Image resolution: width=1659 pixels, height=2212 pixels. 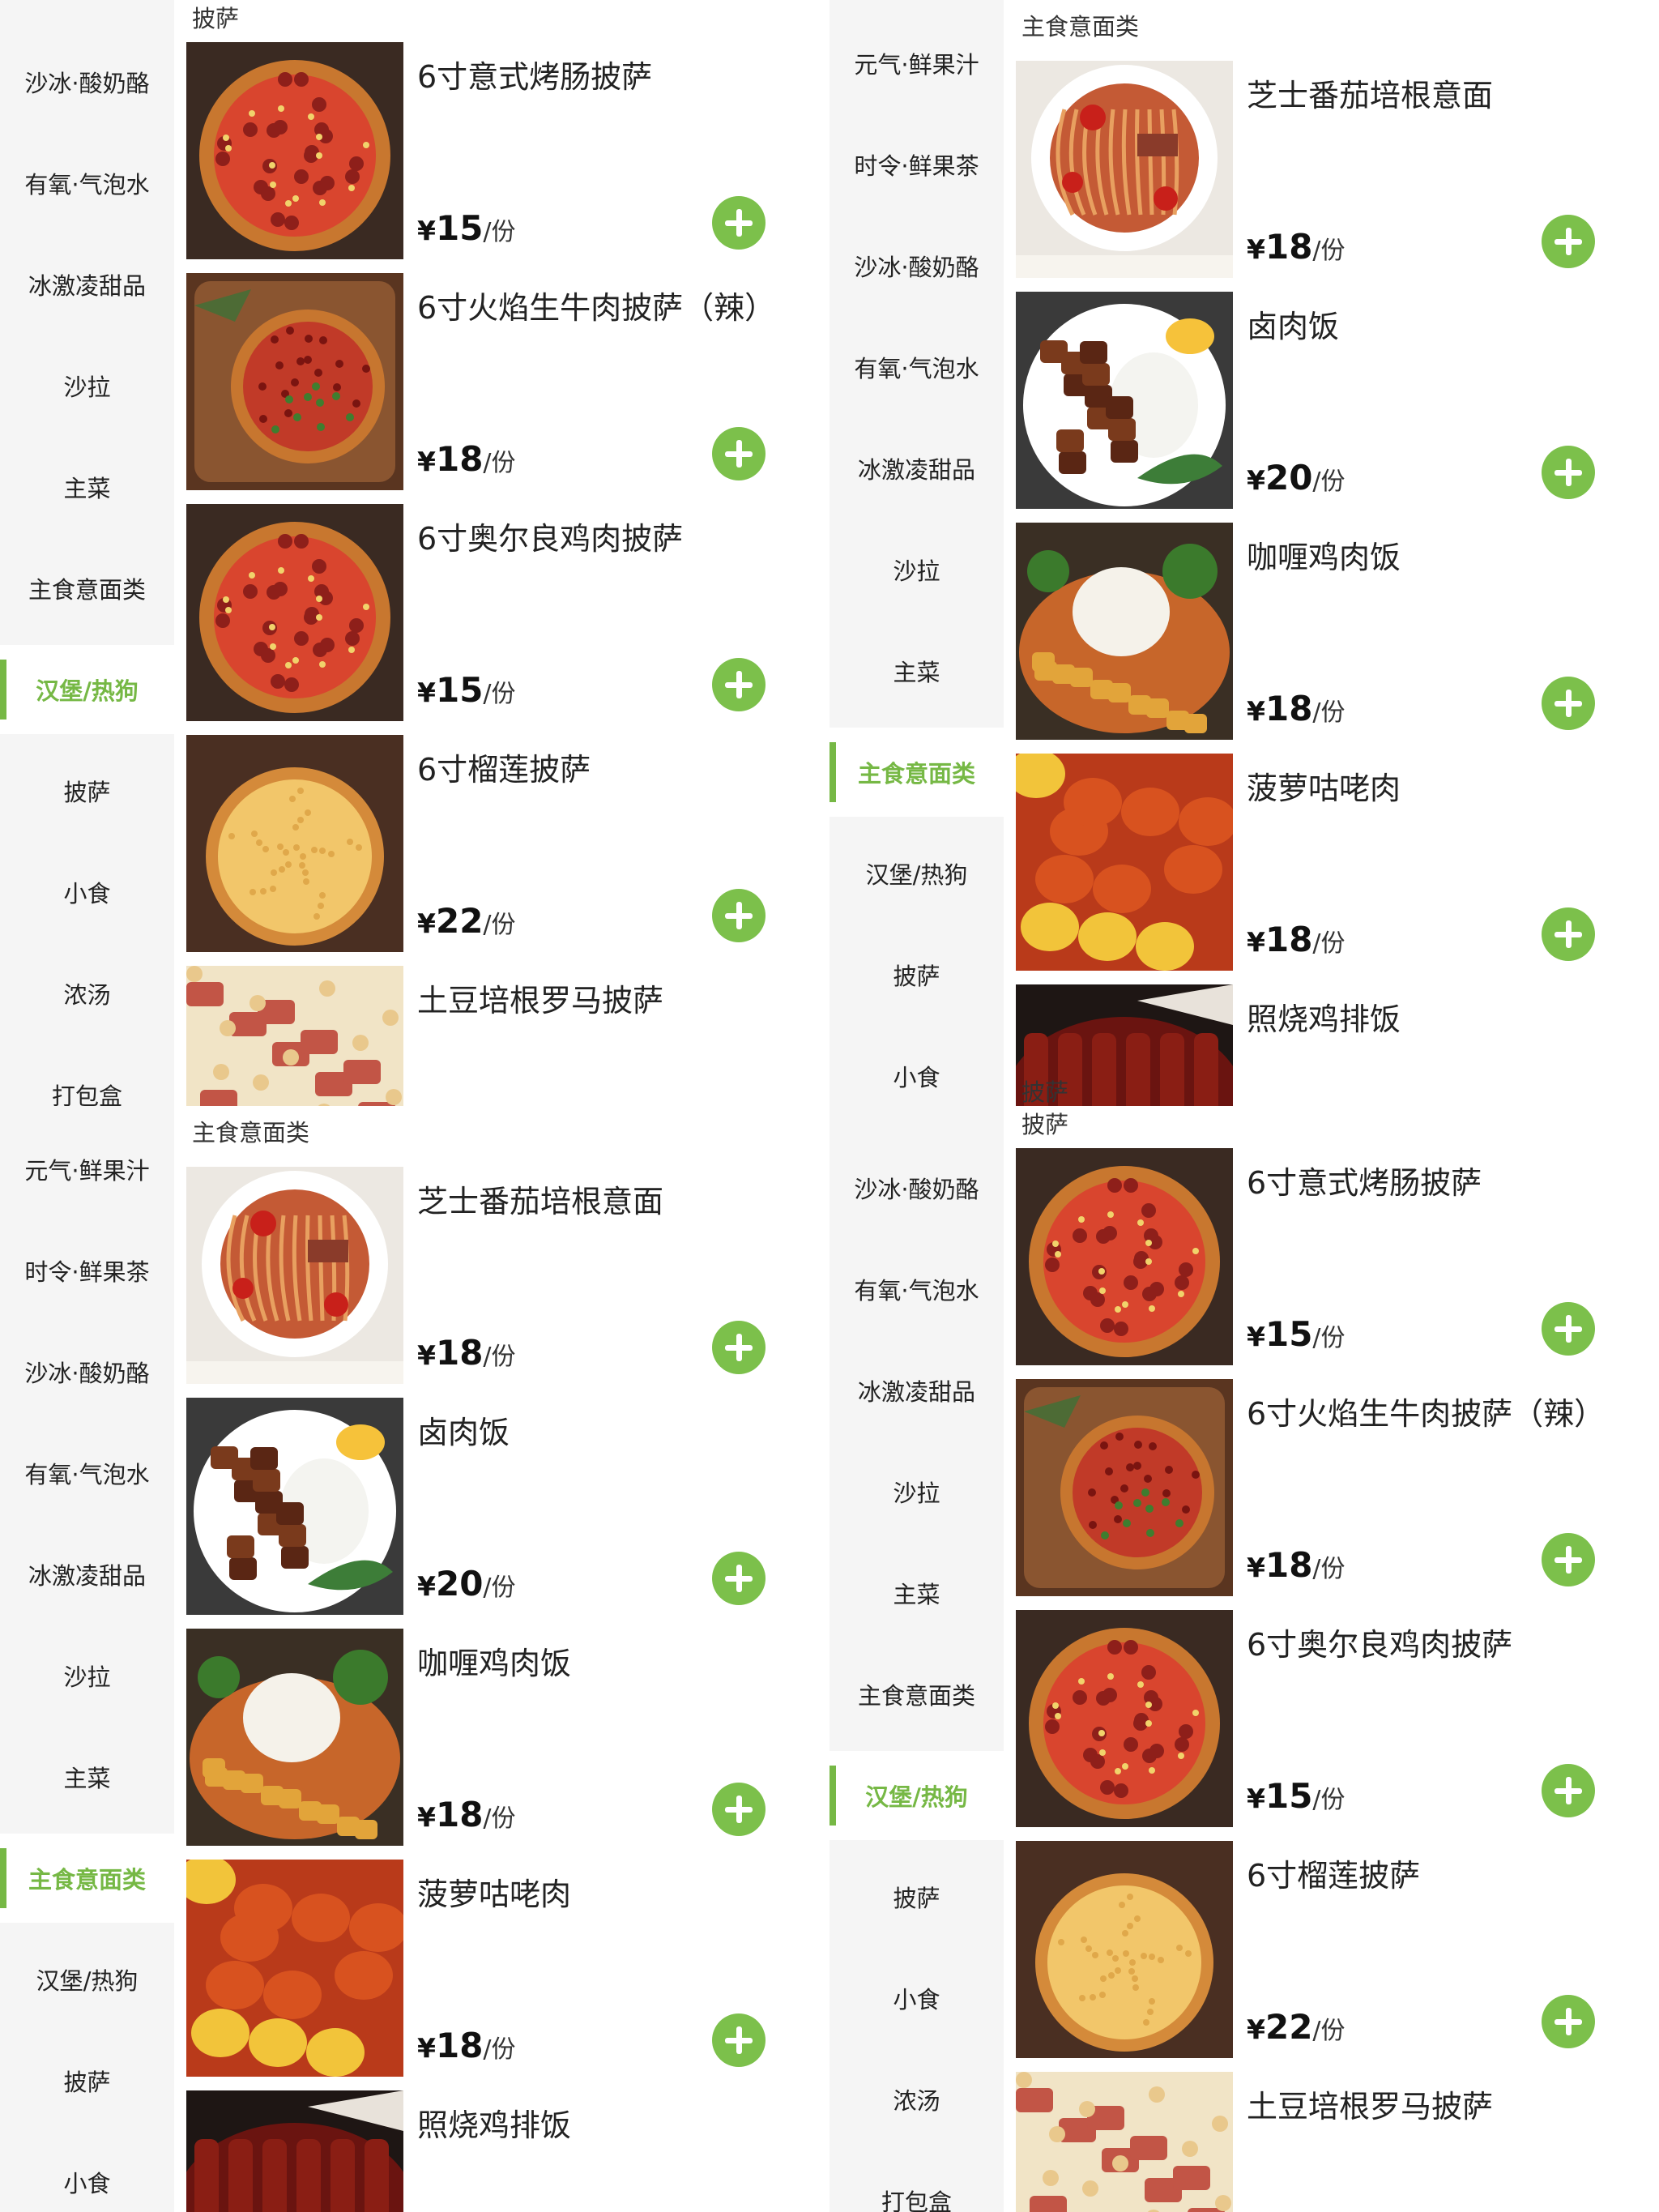 I want to click on item-name: 土豆培根罗马披萨, so click(x=540, y=1000).